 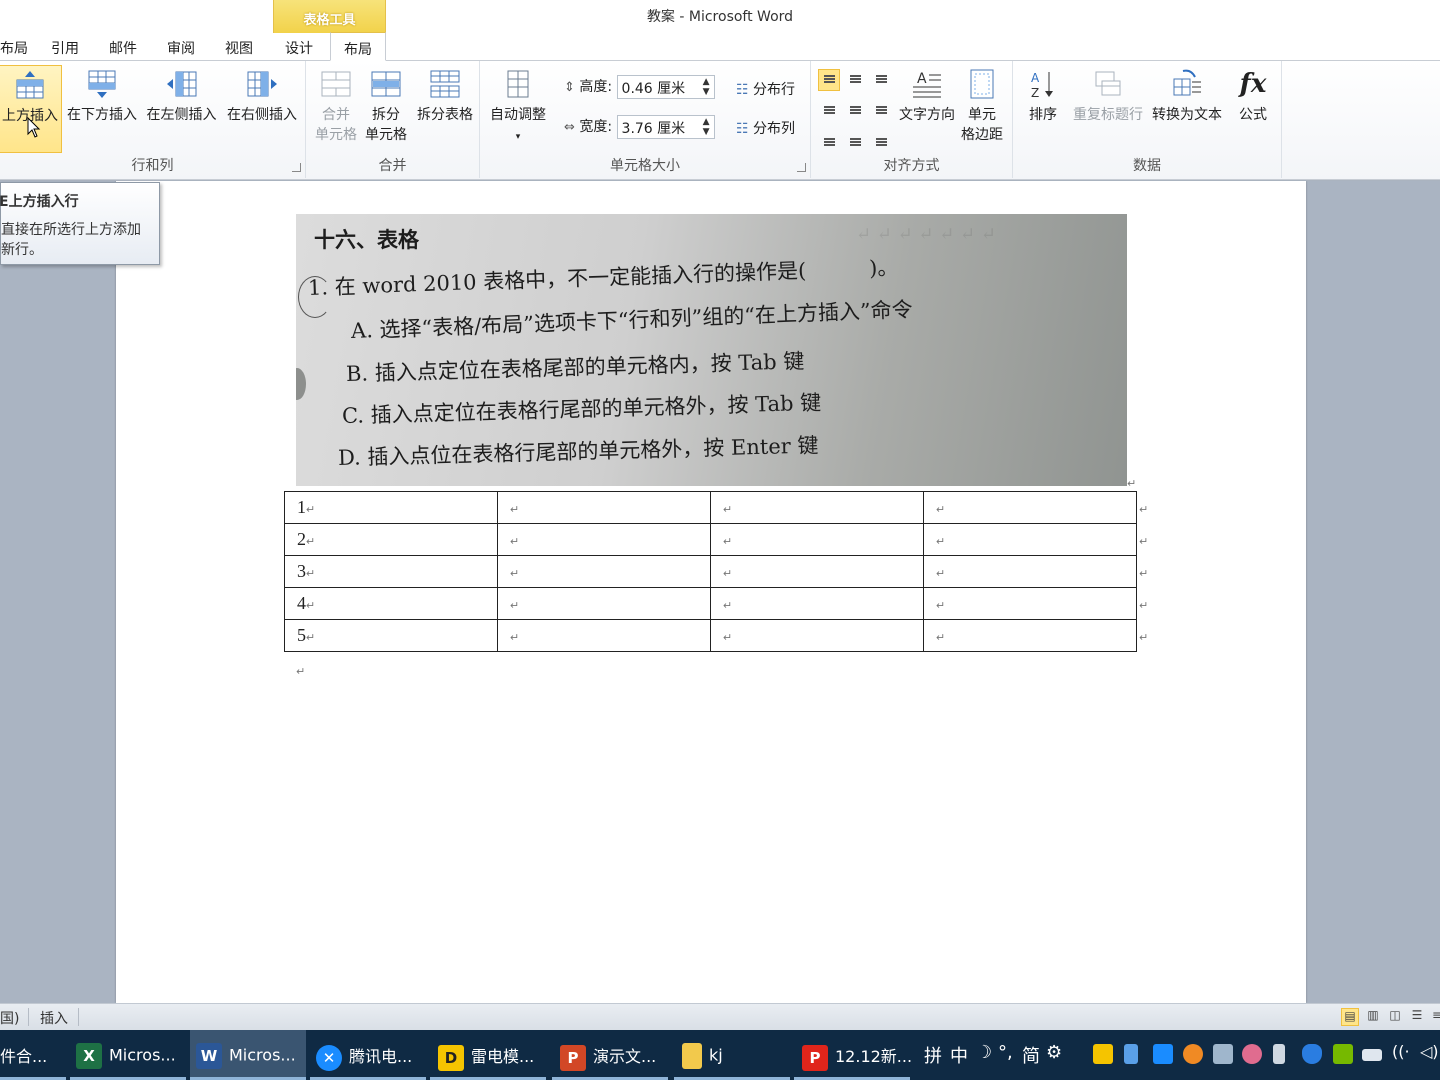 What do you see at coordinates (1005, 1052) in the screenshot?
I see `ime-punctuation-icon: °,` at bounding box center [1005, 1052].